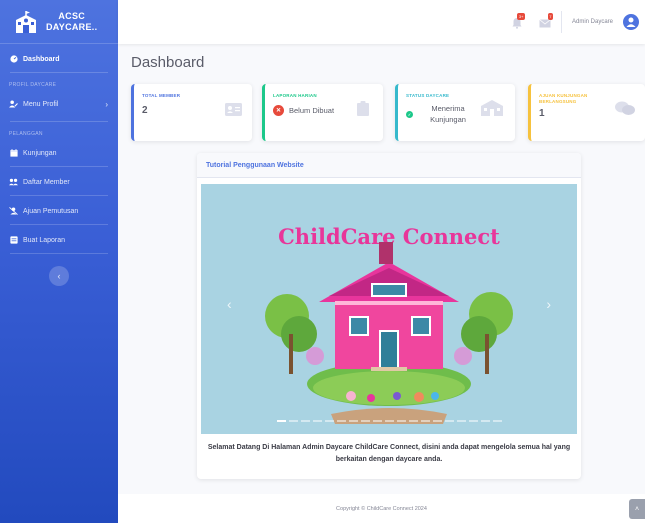 Image resolution: width=645 pixels, height=523 pixels. Describe the element at coordinates (168, 62) in the screenshot. I see `page-title: Dashboard` at that location.